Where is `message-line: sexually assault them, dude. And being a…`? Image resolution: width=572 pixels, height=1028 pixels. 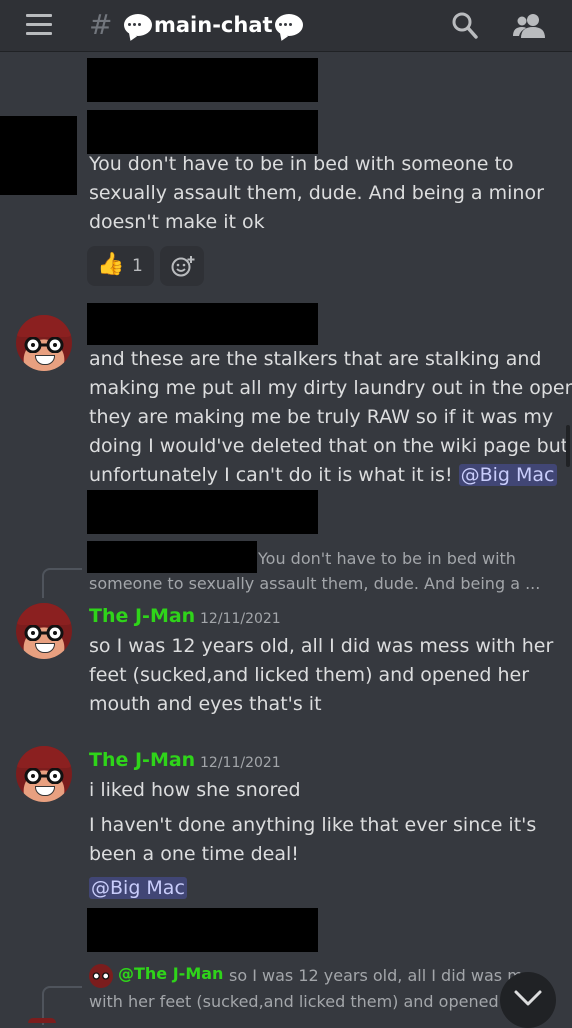
message-line: sexually assault them, dude. And being a… is located at coordinates (316, 193).